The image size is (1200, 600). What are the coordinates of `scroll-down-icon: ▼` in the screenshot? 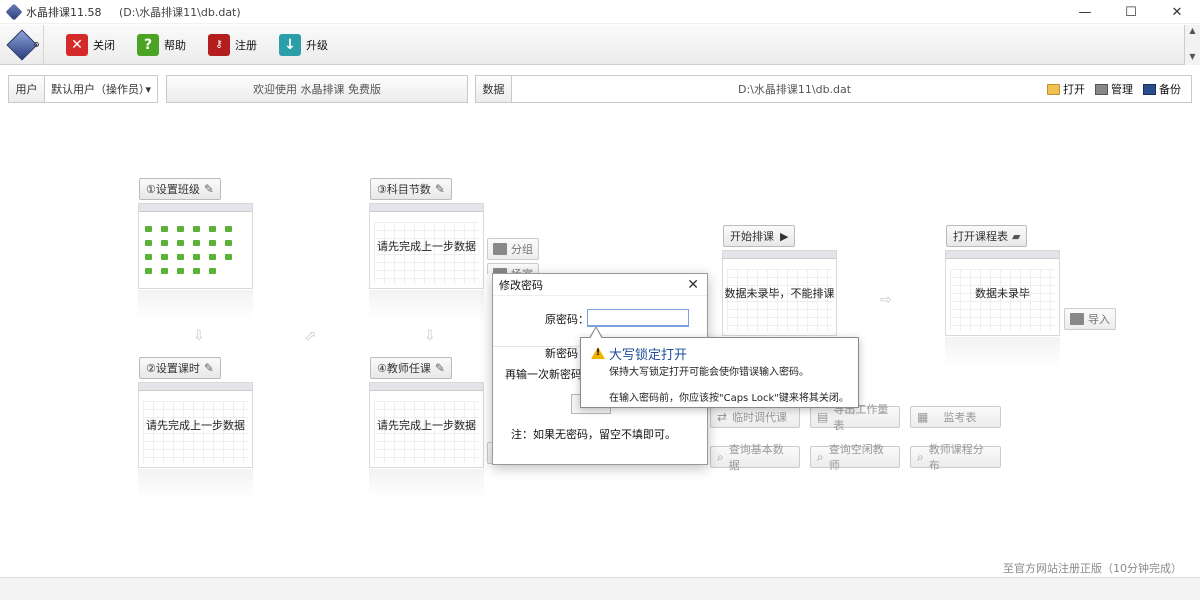 It's located at (1192, 57).